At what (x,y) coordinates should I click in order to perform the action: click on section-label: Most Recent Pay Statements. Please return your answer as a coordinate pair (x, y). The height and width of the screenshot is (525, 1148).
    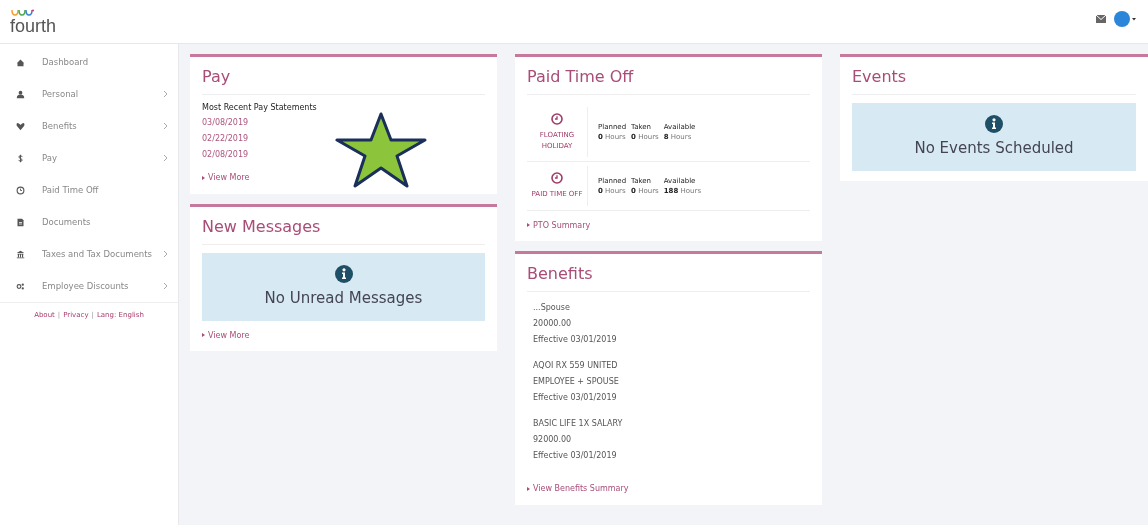
    Looking at the image, I should click on (260, 108).